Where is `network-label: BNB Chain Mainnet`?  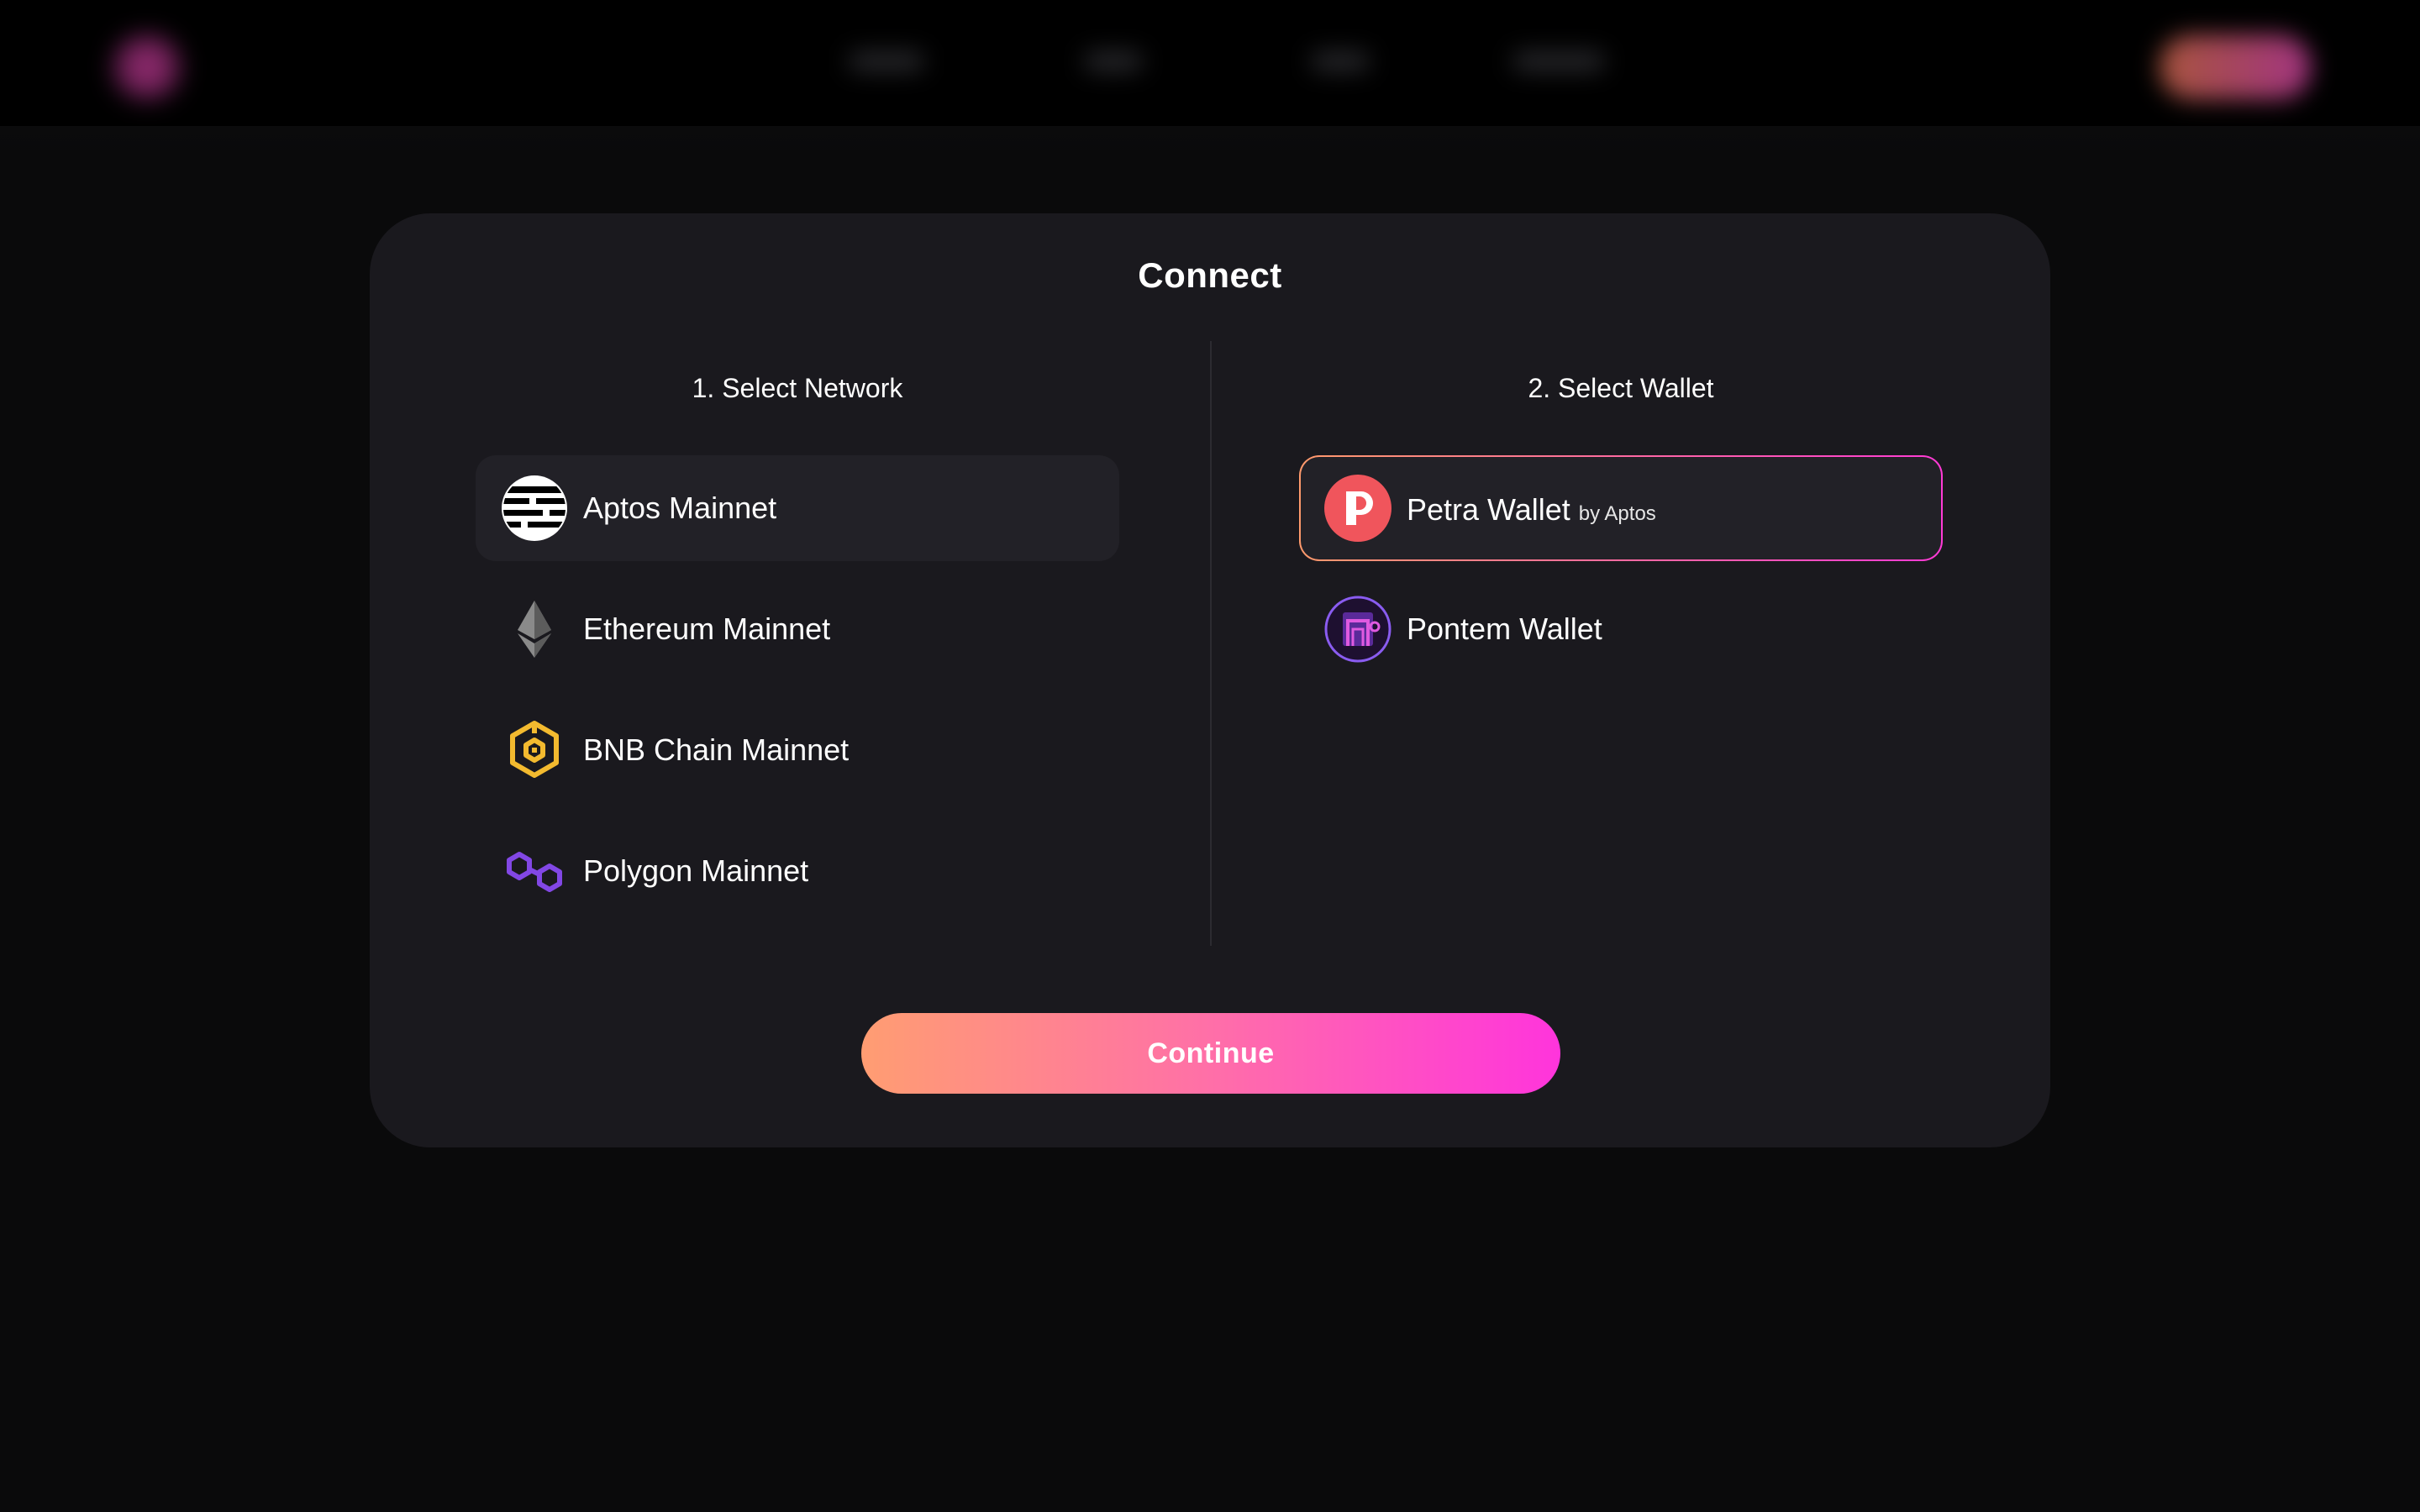 network-label: BNB Chain Mainnet is located at coordinates (717, 749).